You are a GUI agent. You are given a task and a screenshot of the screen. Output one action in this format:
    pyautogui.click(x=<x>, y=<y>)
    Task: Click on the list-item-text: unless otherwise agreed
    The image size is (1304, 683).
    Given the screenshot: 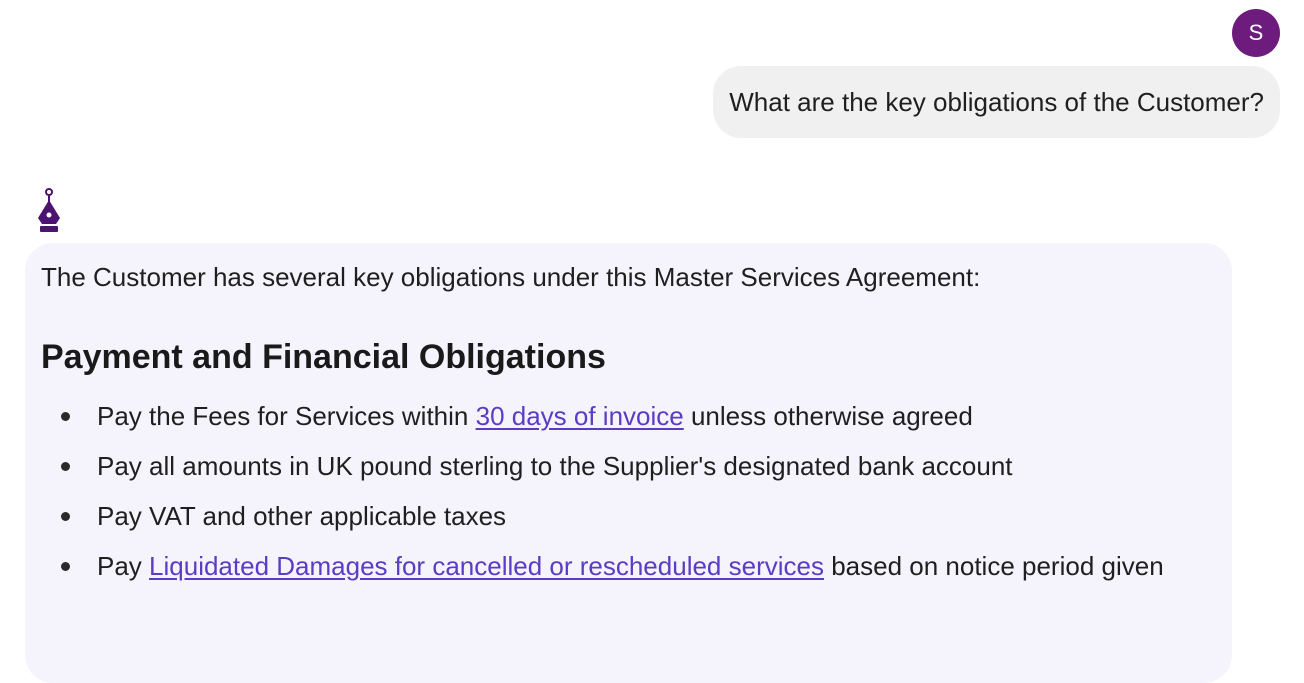 What is the action you would take?
    pyautogui.click(x=828, y=416)
    